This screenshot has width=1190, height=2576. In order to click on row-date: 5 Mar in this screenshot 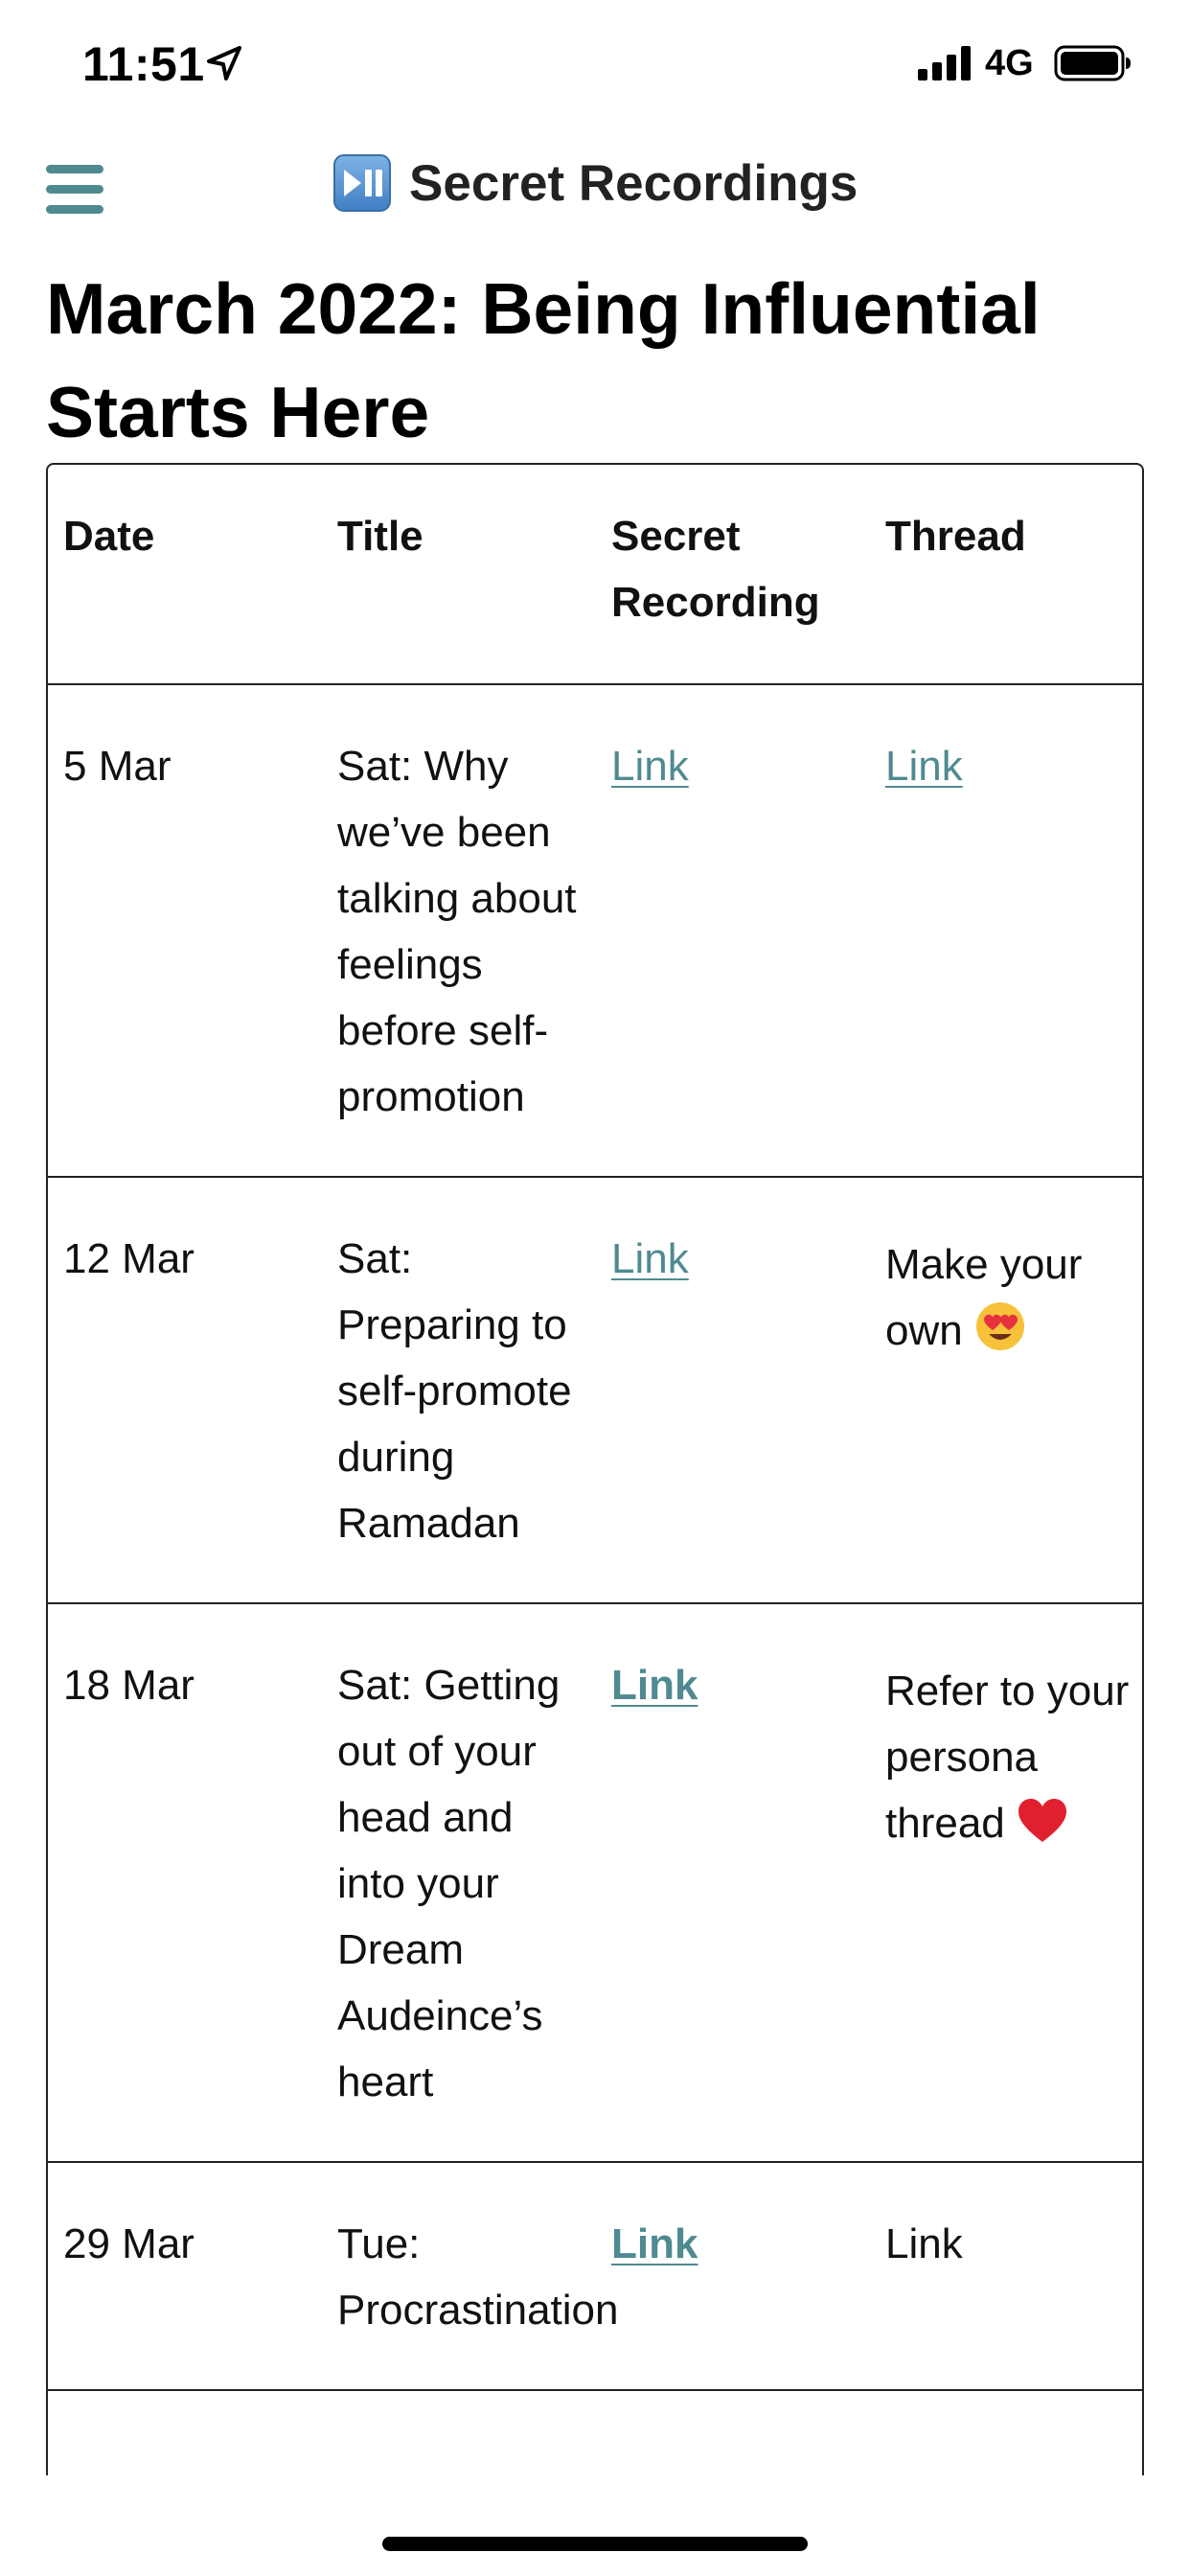, I will do `click(183, 931)`.